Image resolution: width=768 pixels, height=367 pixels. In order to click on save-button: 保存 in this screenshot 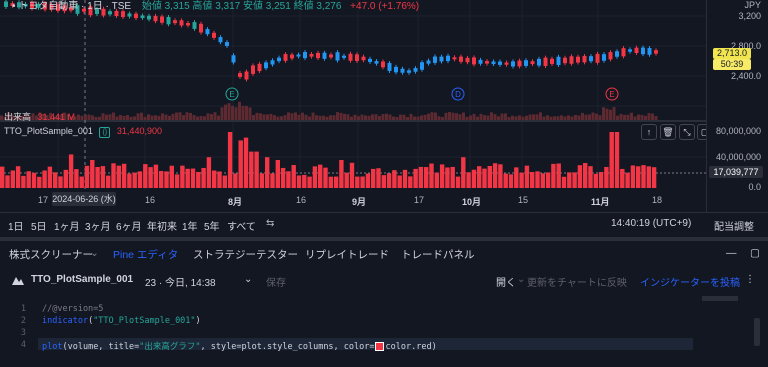, I will do `click(276, 281)`.